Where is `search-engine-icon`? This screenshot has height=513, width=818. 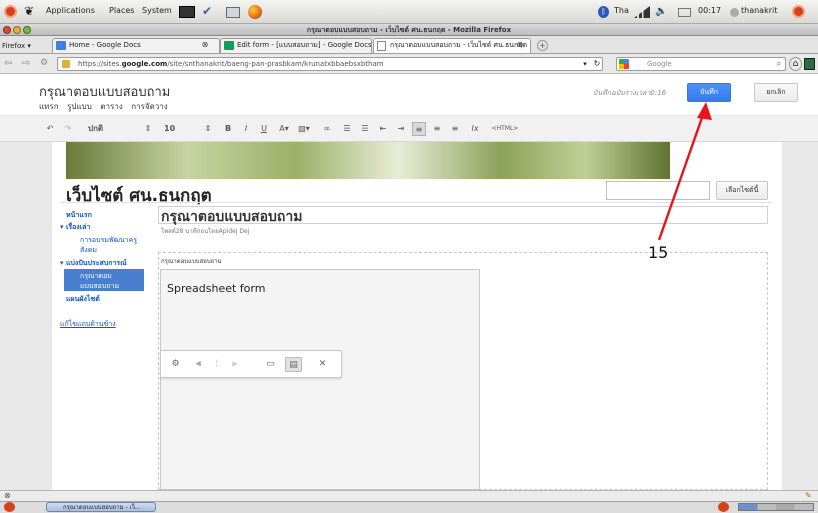 search-engine-icon is located at coordinates (624, 64).